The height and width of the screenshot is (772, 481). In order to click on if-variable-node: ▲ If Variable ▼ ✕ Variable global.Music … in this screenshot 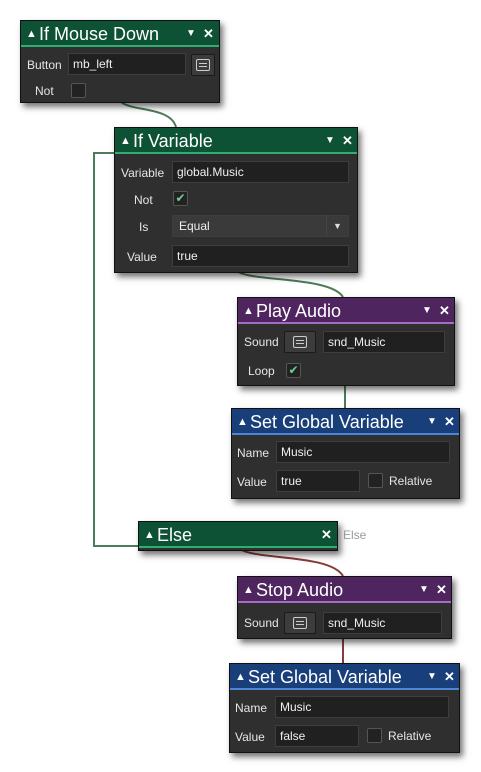, I will do `click(236, 200)`.